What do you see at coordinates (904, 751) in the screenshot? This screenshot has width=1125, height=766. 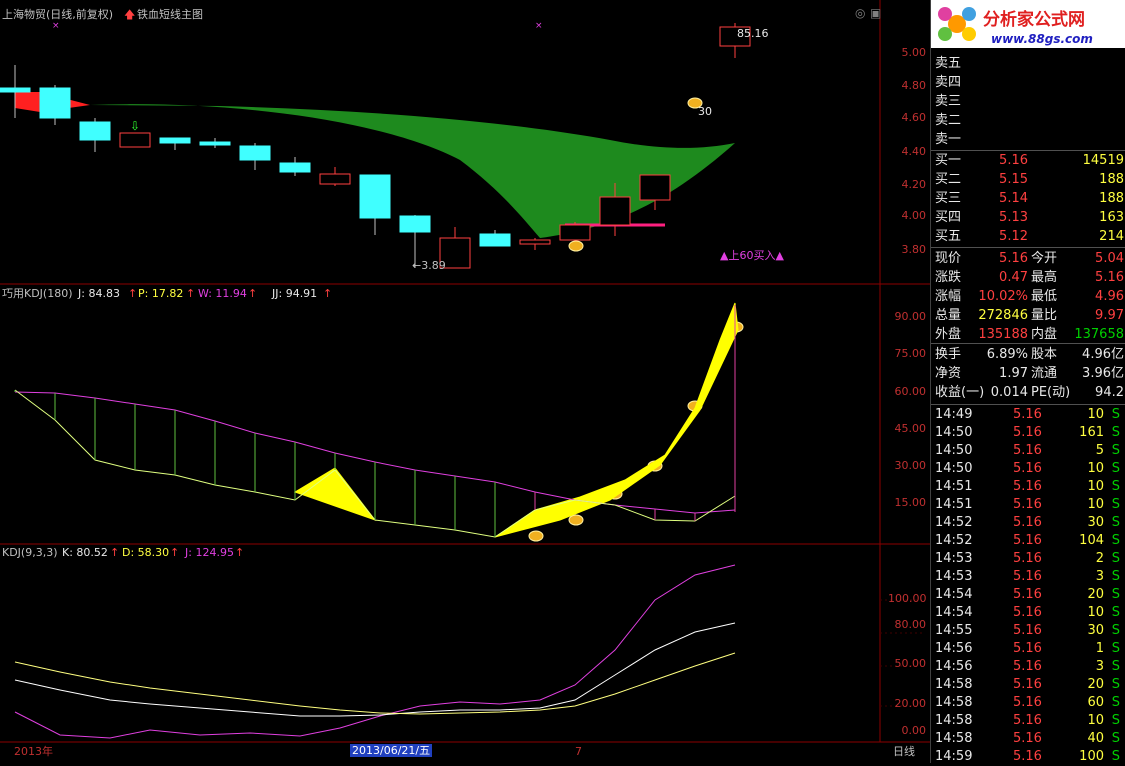 I see `period-label: 日线` at bounding box center [904, 751].